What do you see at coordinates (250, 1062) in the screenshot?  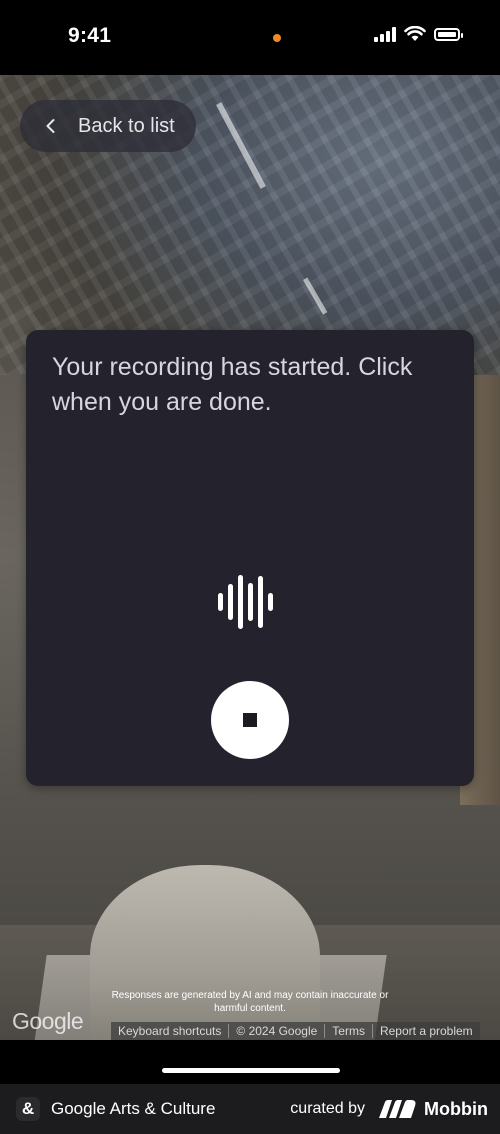 I see `home-indicator-area` at bounding box center [250, 1062].